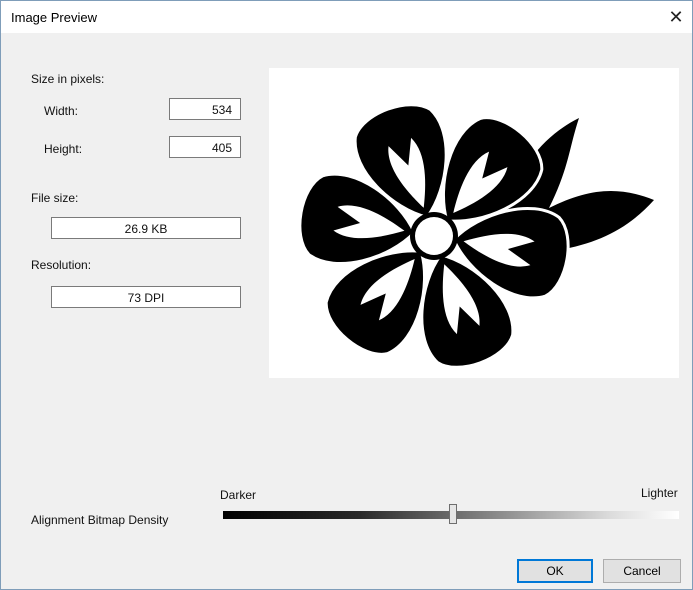 The image size is (693, 590). What do you see at coordinates (100, 520) in the screenshot?
I see `density-label: Alignment Bitmap Density` at bounding box center [100, 520].